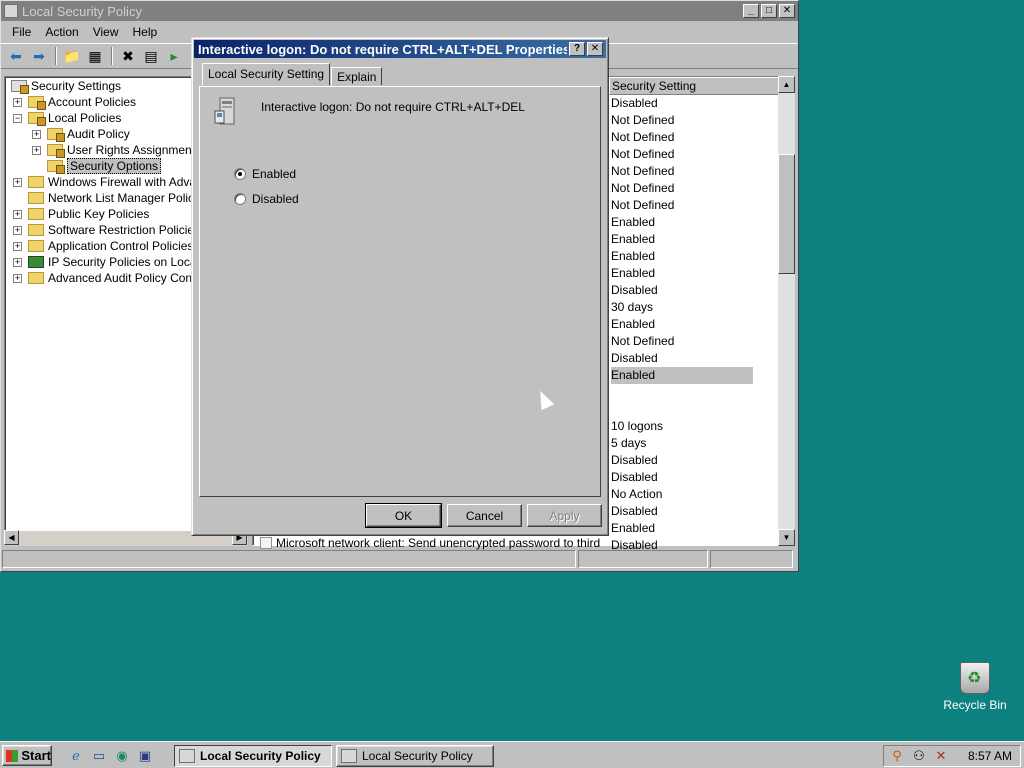  I want to click on tree-item-software-restriction: + Software Restriction Policies, so click(106, 230).